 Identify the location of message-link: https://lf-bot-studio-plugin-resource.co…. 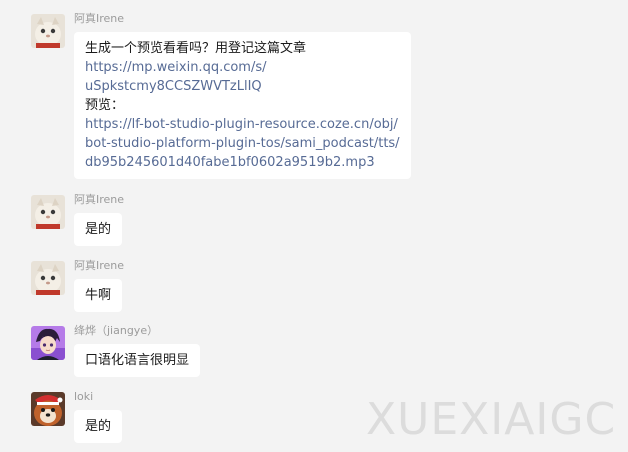
(242, 124).